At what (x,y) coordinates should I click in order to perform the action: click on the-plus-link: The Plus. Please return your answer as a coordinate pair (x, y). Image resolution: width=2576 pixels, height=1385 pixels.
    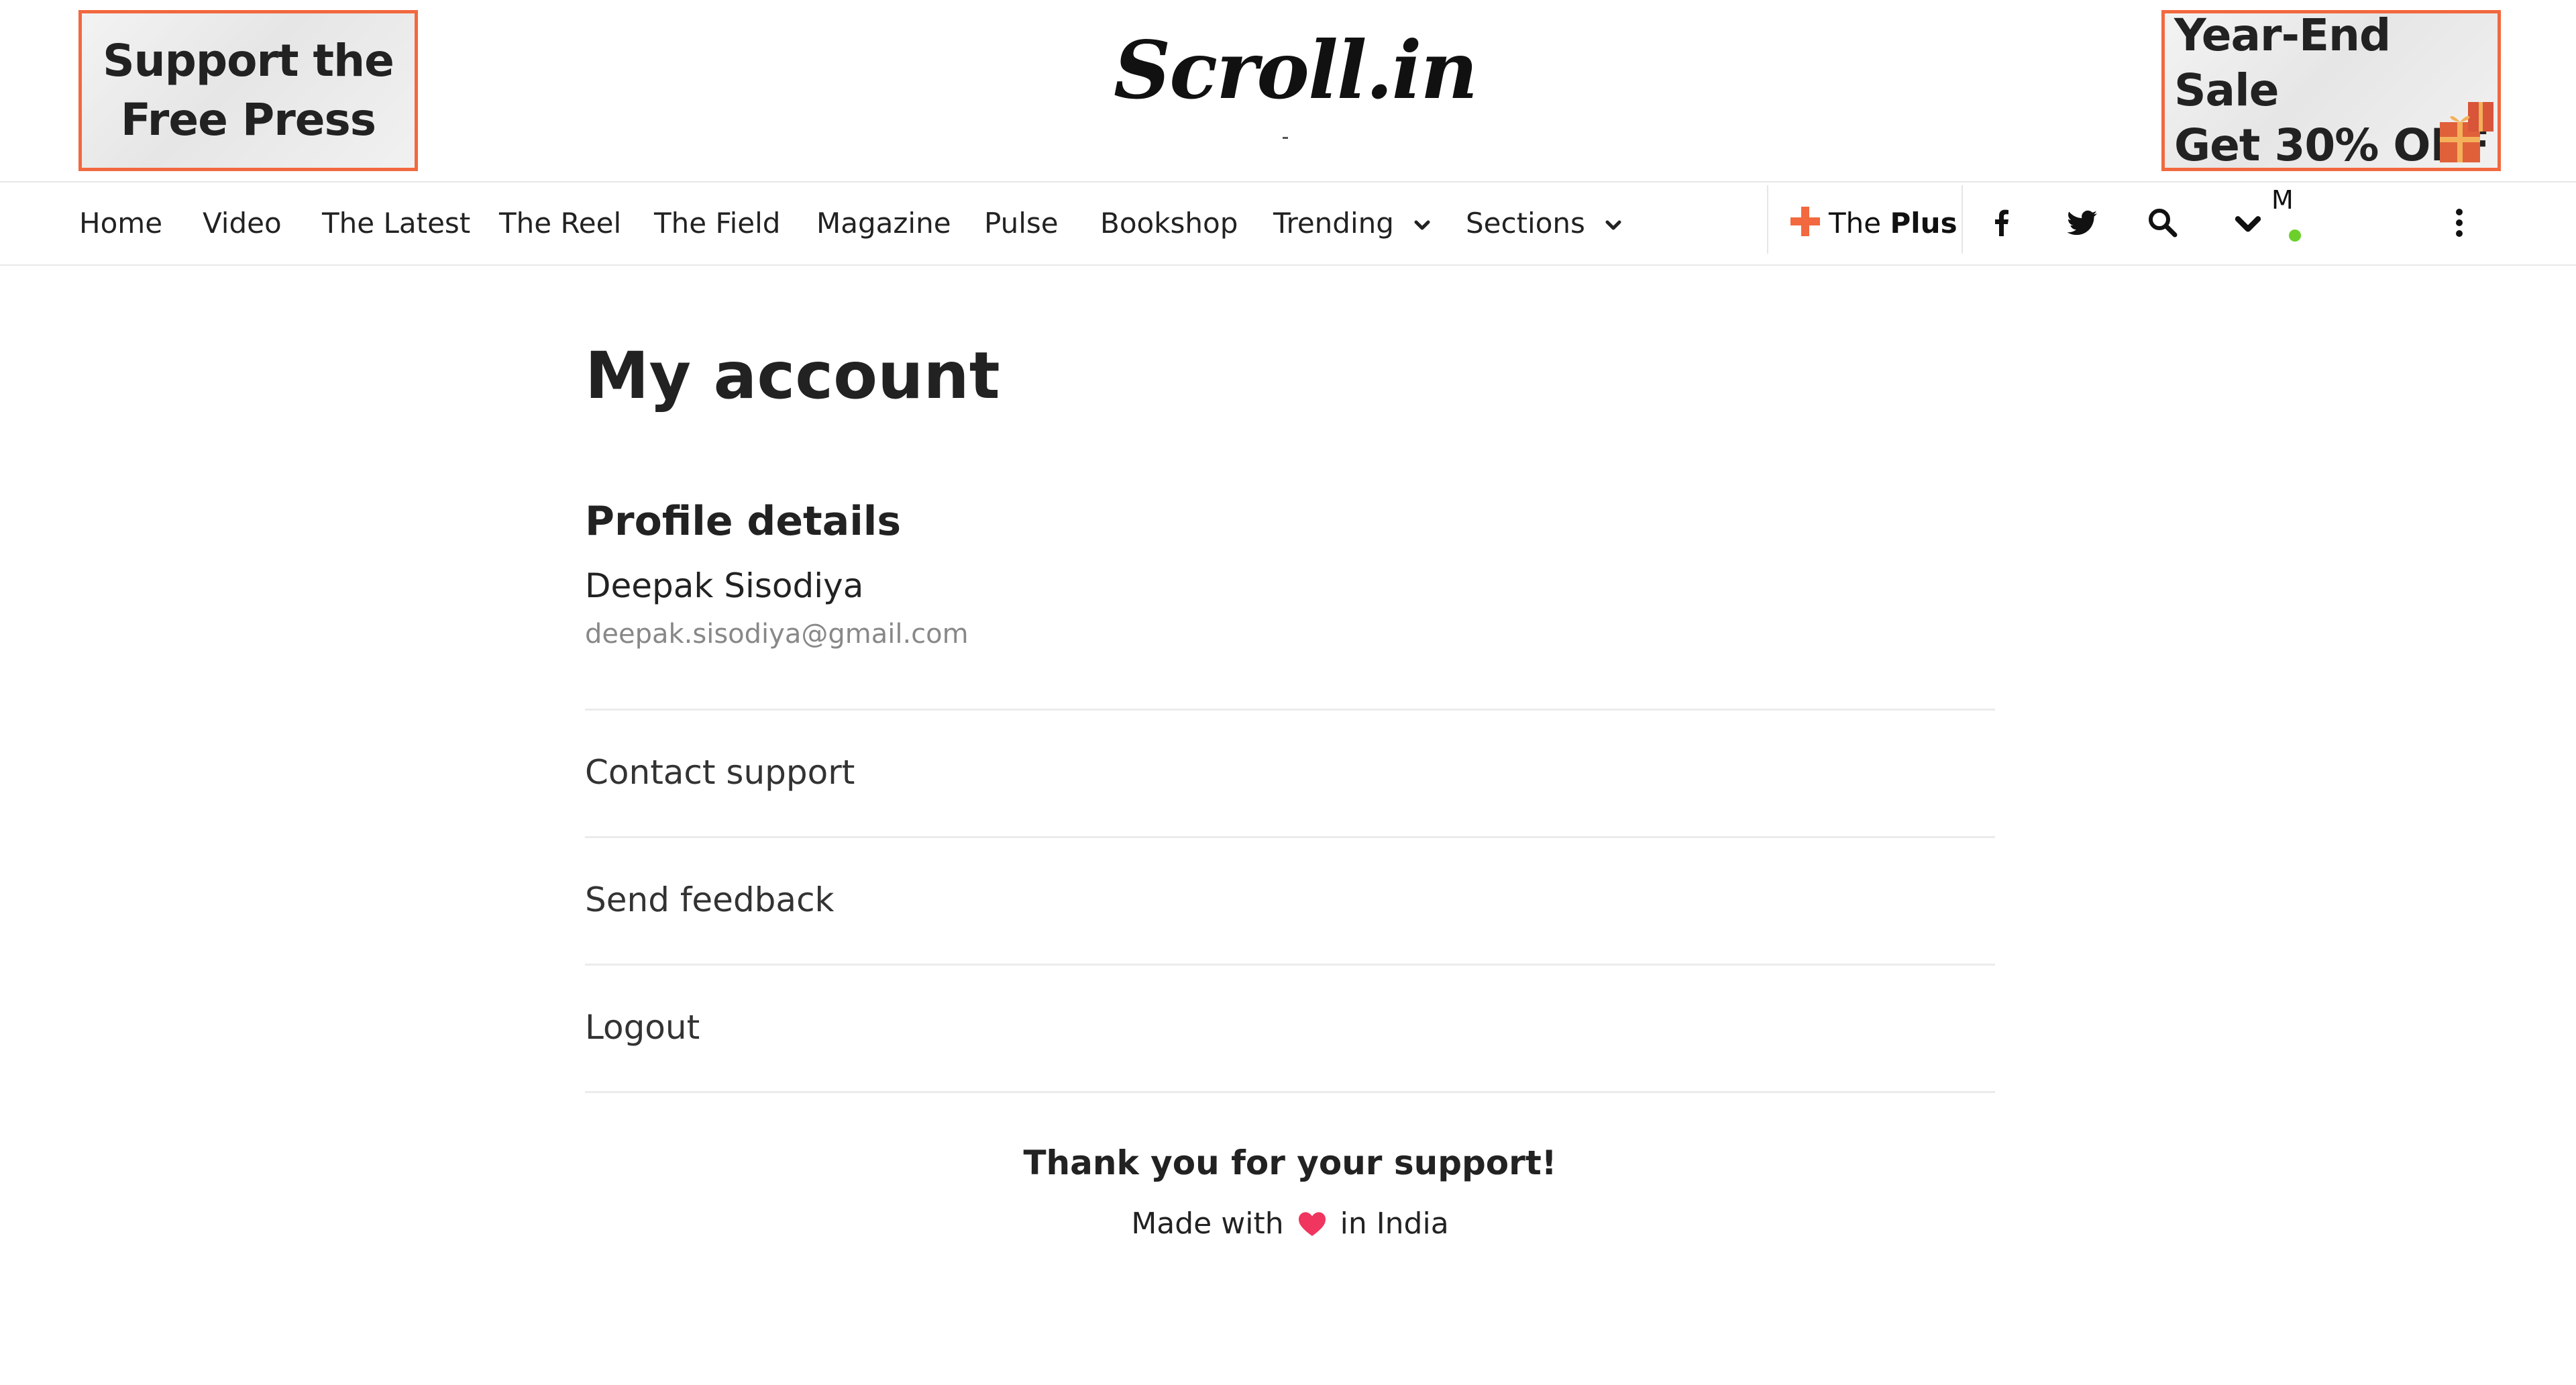
    Looking at the image, I should click on (1872, 223).